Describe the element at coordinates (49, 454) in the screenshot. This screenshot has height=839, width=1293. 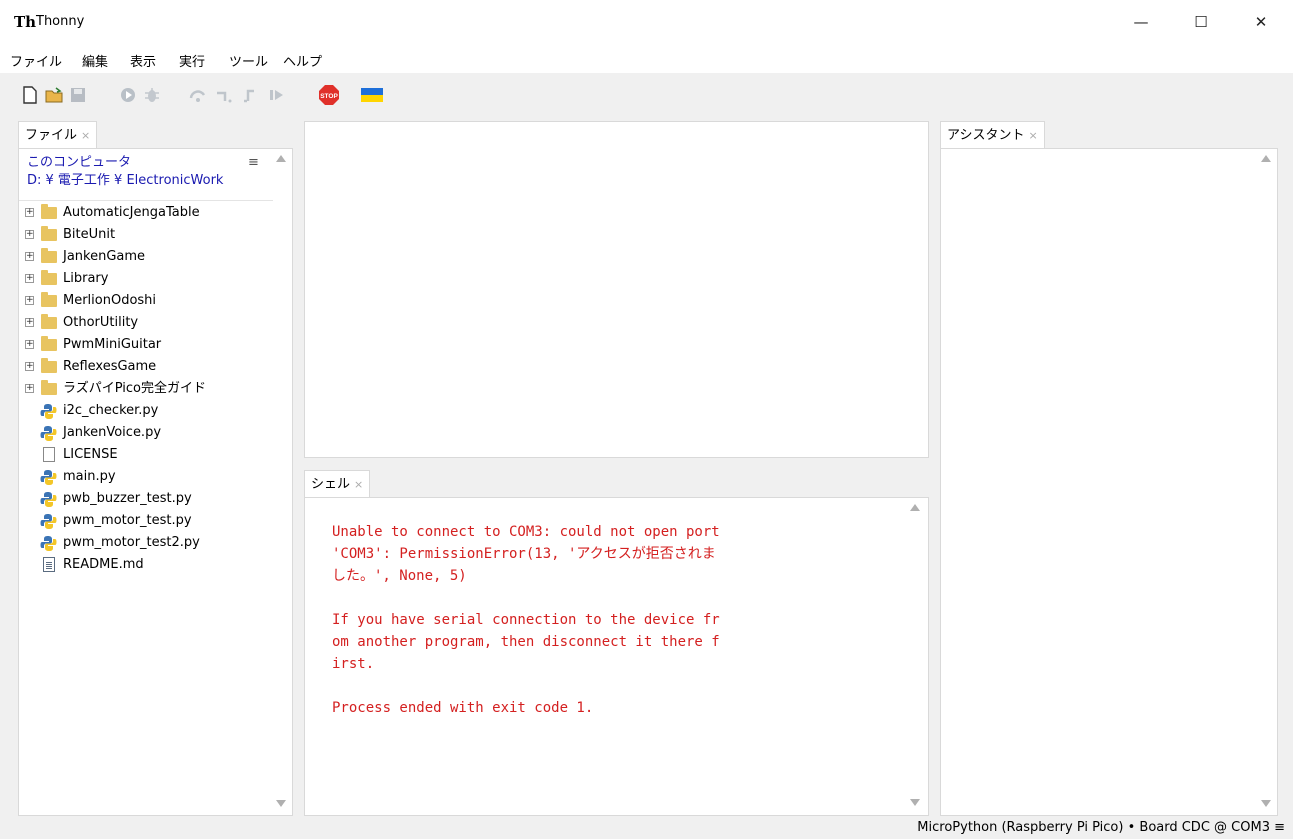
I see `file-icon` at that location.